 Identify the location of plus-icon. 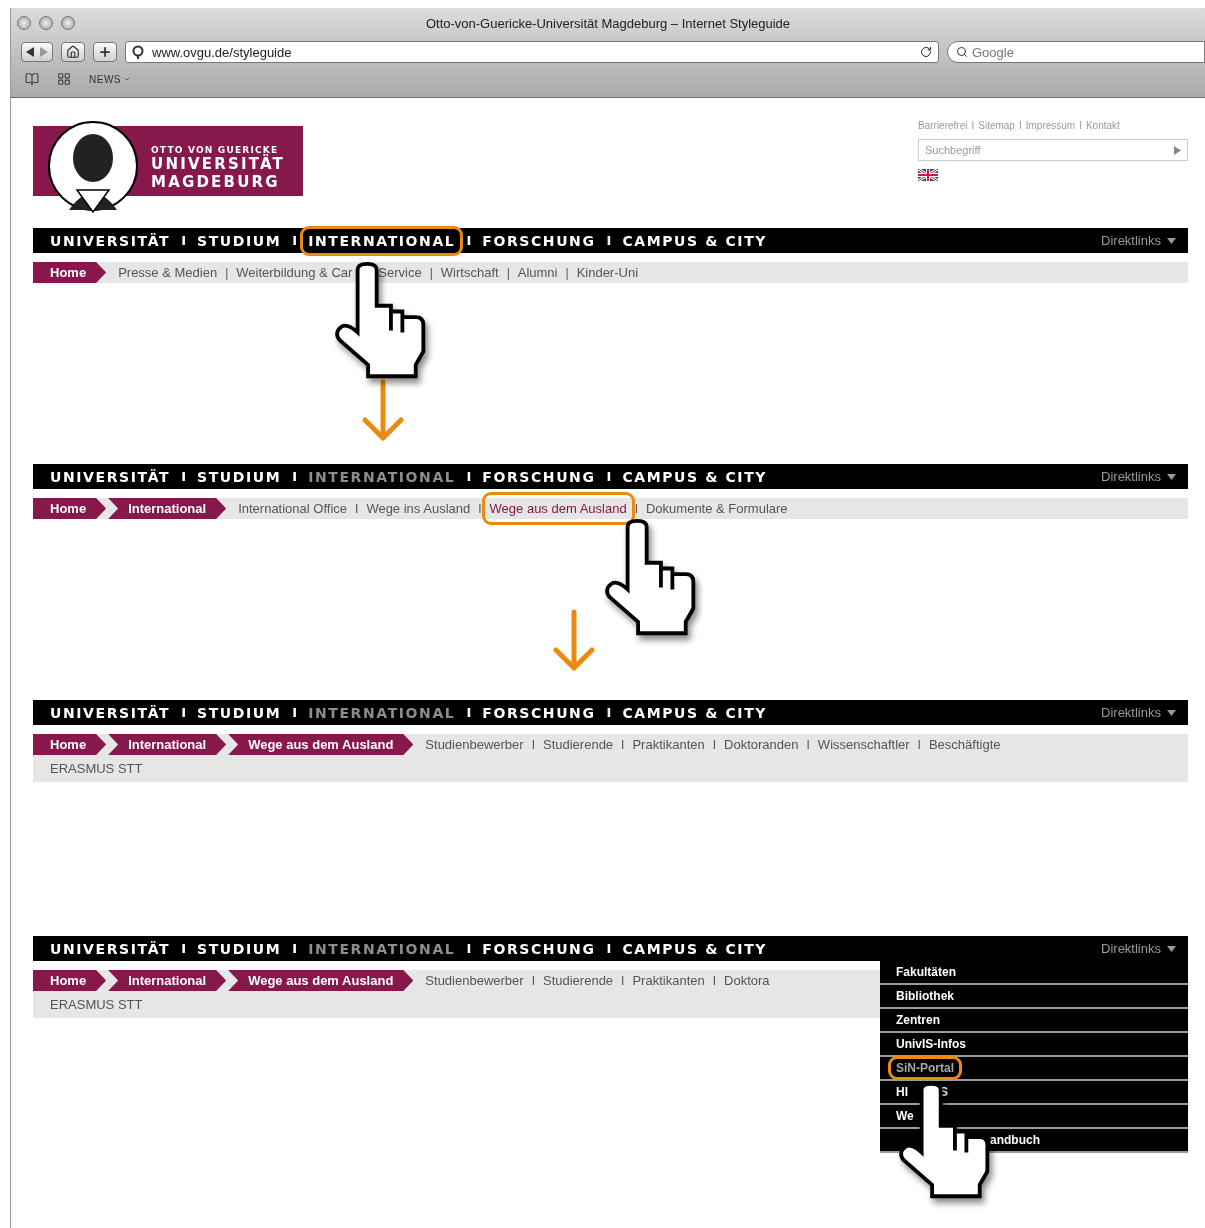
(105, 52).